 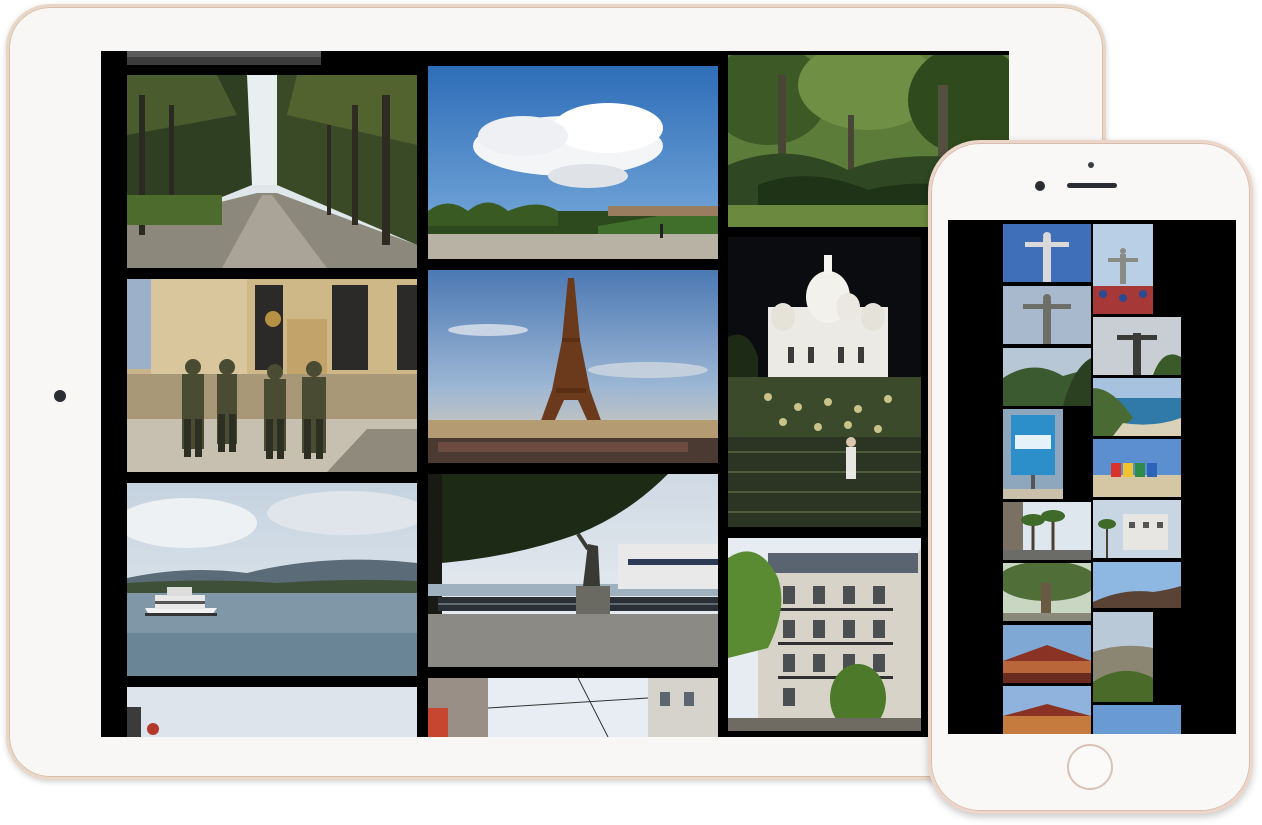 I want to click on photo-shark-sign, so click(x=1033, y=454).